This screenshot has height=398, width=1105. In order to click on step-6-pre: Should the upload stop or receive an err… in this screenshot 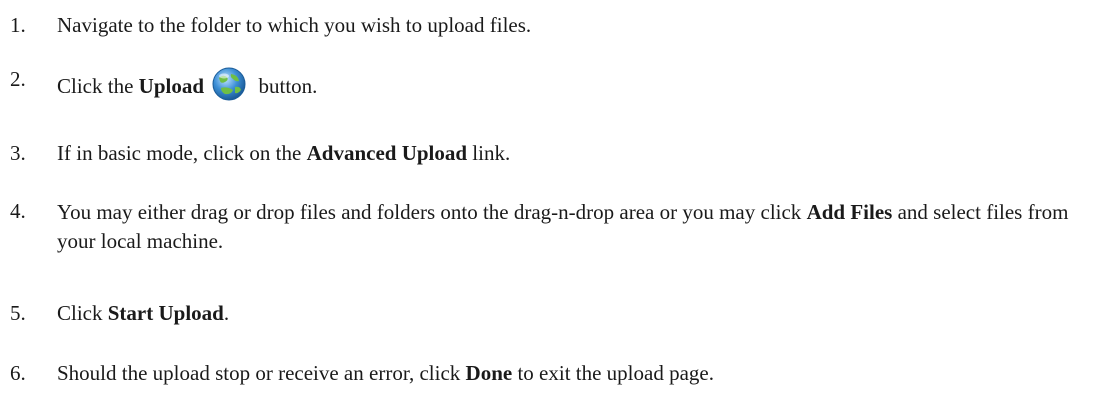, I will do `click(261, 373)`.